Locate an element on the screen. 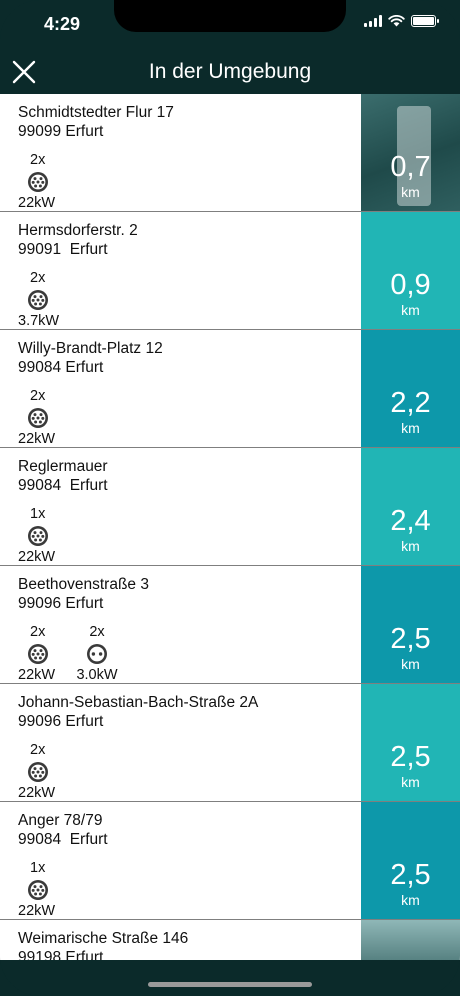 This screenshot has width=460, height=996. station-street: Beethovenstraße 3 is located at coordinates (83, 584).